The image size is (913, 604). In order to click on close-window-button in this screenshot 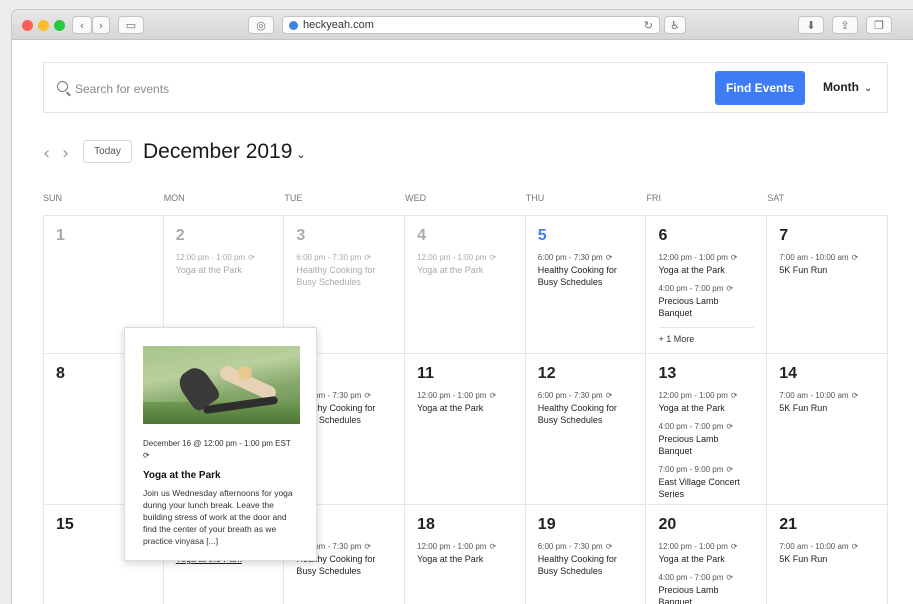, I will do `click(27, 25)`.